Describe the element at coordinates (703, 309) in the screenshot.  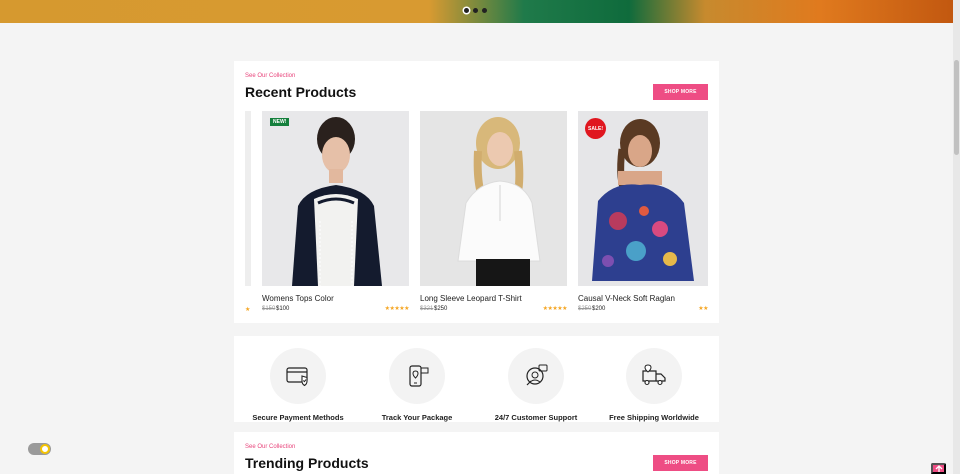
I see `product-rating-stars: ★★` at that location.